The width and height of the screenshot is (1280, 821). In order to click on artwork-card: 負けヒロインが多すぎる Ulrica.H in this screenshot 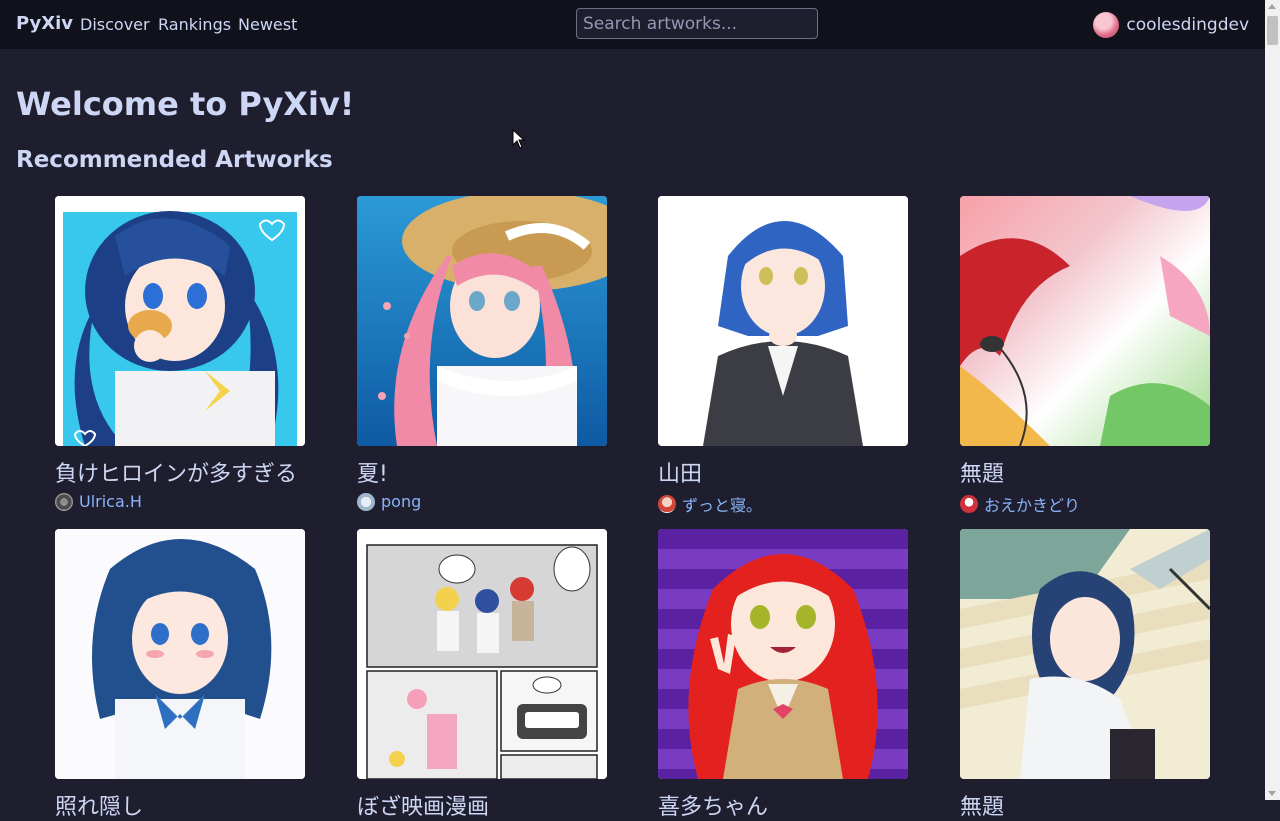, I will do `click(180, 353)`.